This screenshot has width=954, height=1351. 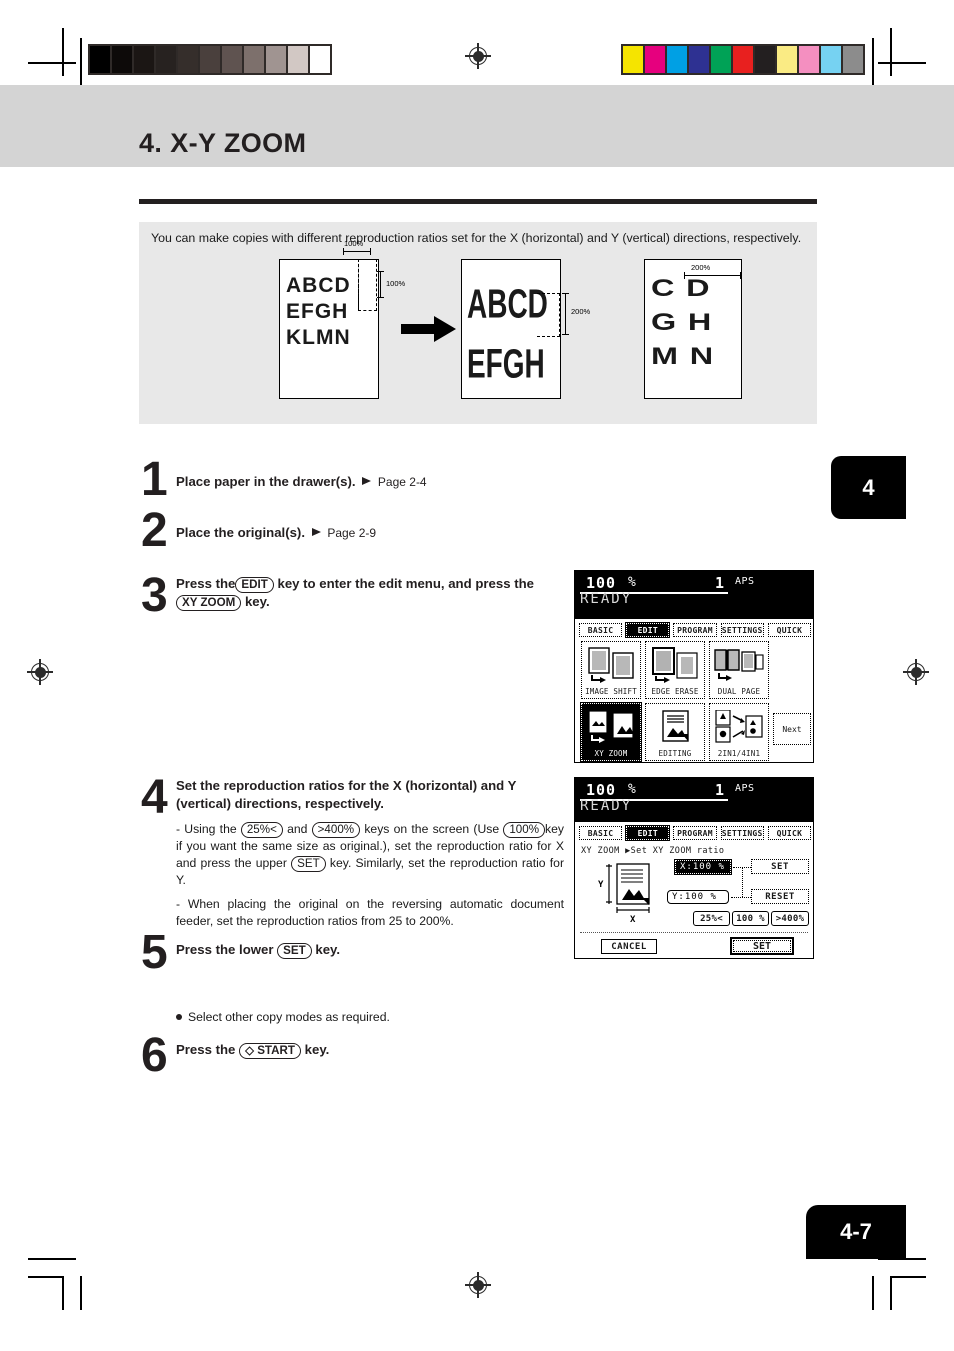 What do you see at coordinates (478, 1285) in the screenshot?
I see `registration-mark-bottom` at bounding box center [478, 1285].